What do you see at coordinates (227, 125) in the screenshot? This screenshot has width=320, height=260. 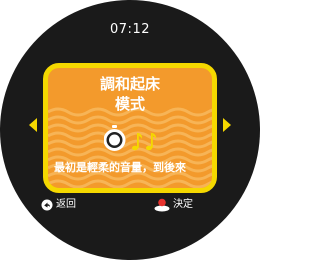 I see `arrow-right-icon` at bounding box center [227, 125].